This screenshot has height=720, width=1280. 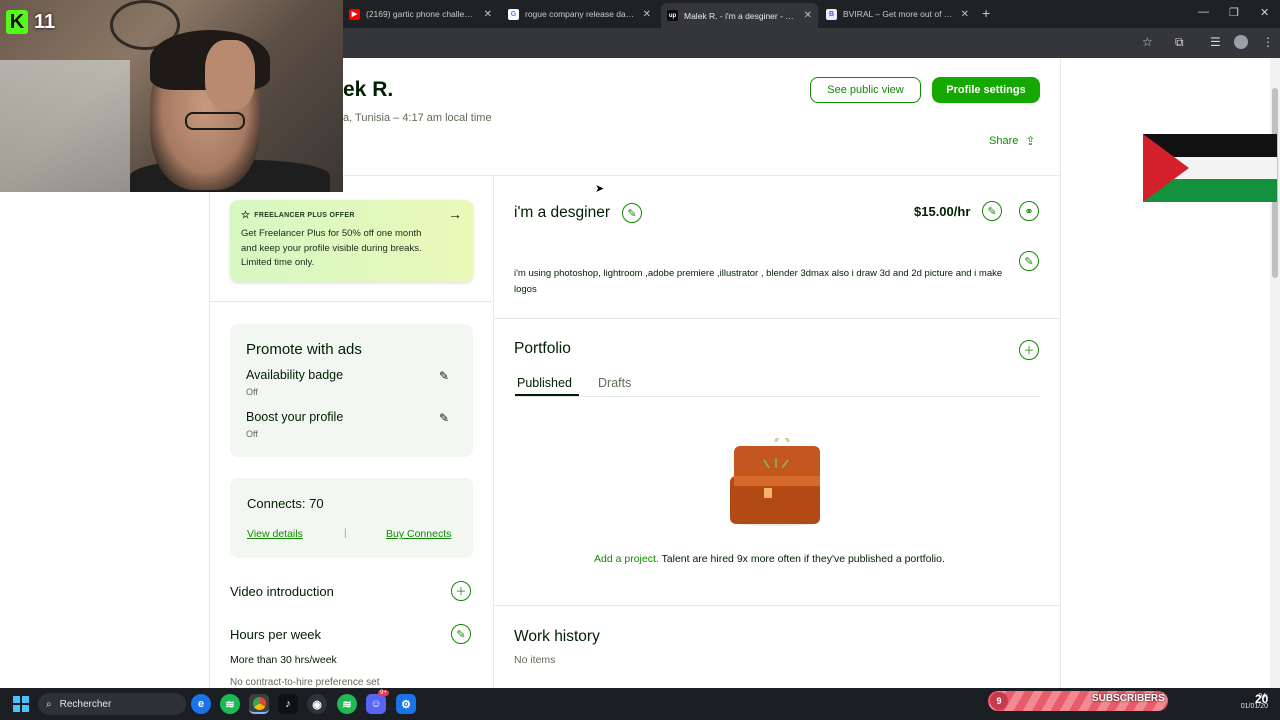 What do you see at coordinates (444, 418) in the screenshot?
I see `edit-boost-pencil-icon: ✎` at bounding box center [444, 418].